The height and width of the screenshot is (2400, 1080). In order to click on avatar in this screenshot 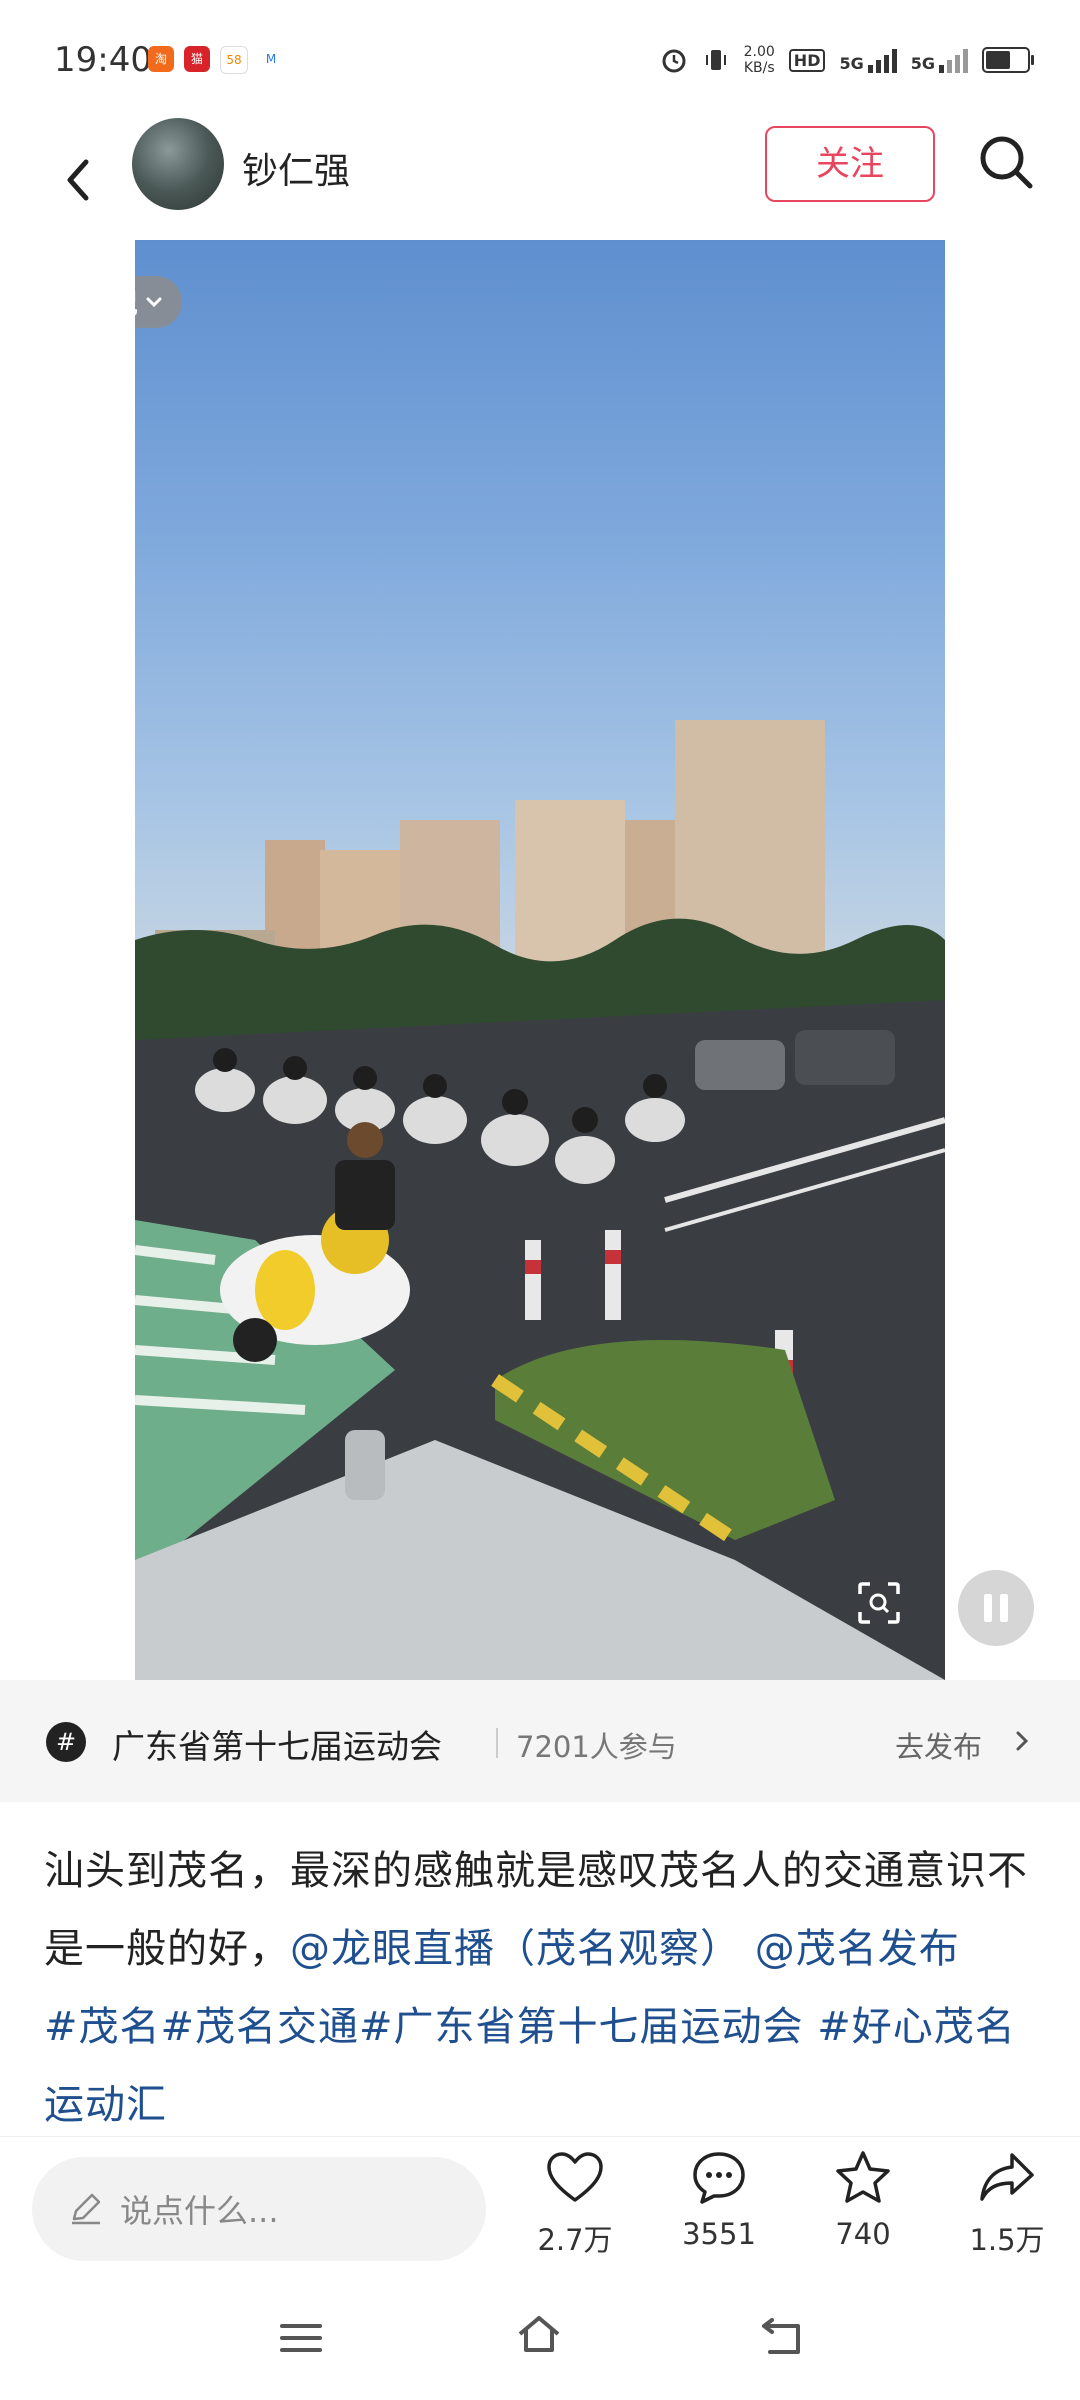, I will do `click(178, 164)`.